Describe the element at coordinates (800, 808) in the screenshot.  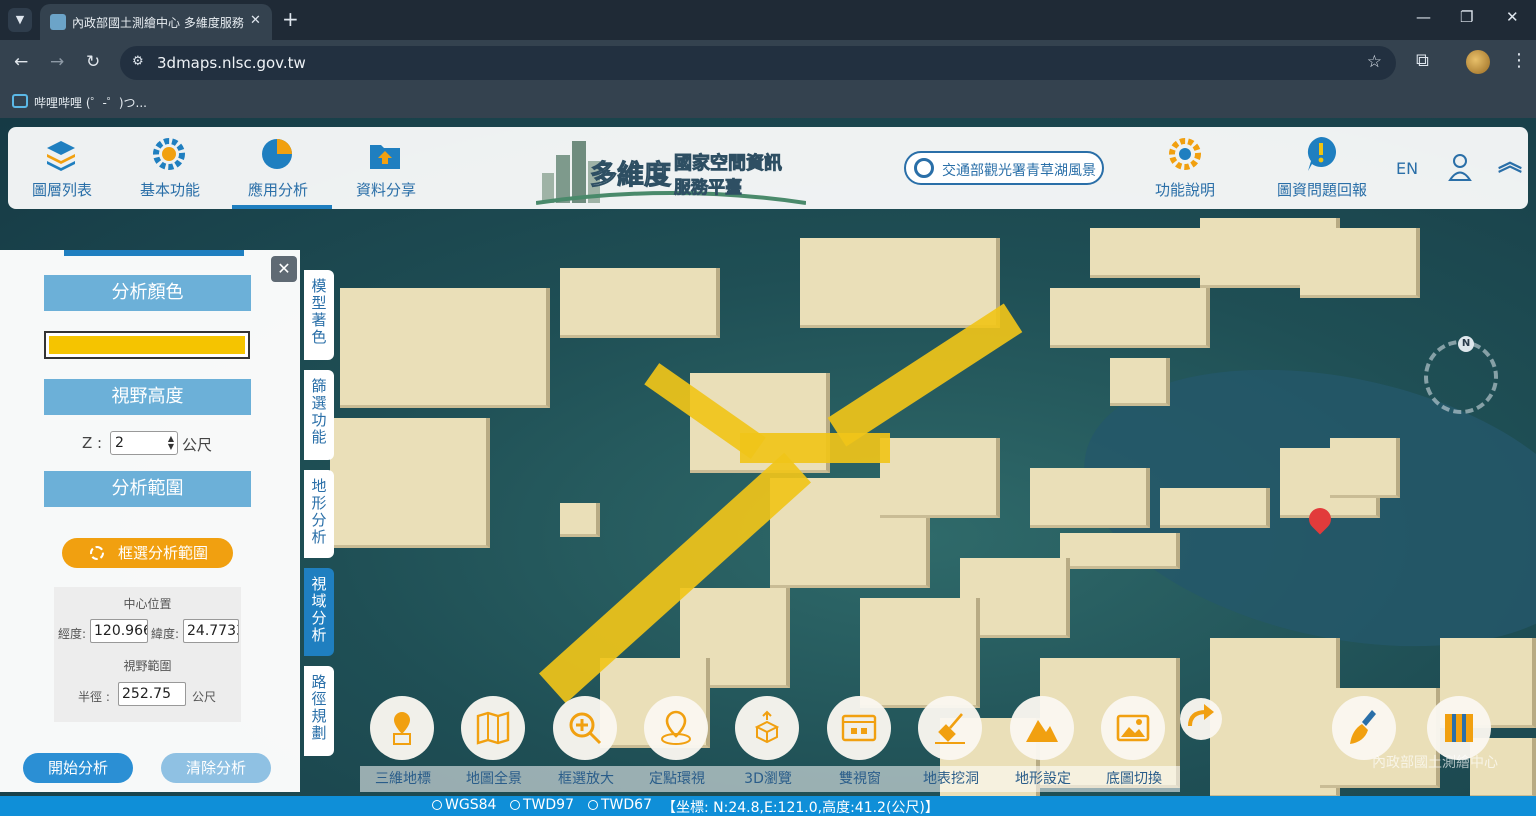
I see `coordinate-readout: 【坐標: N:24.8,E:121.0,高度:41.2(公尺)】` at that location.